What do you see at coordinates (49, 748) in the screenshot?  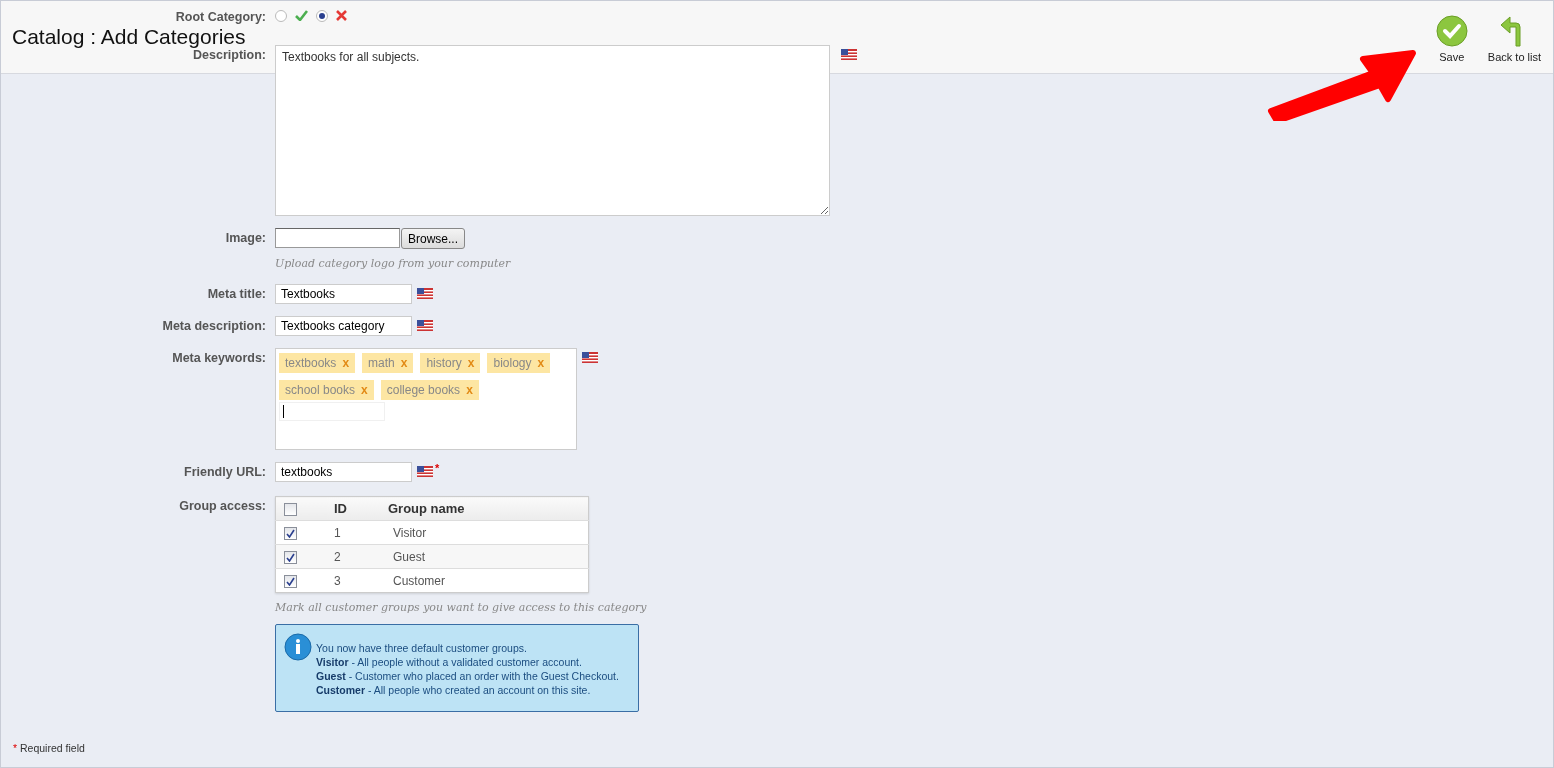 I see `required-field-note: * Required field` at bounding box center [49, 748].